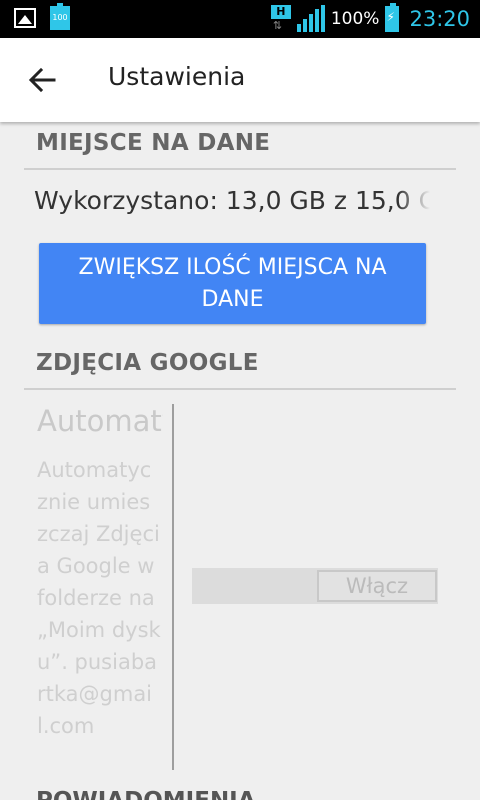 The width and height of the screenshot is (480, 800). Describe the element at coordinates (60, 16) in the screenshot. I see `battery-notification-icon: 100` at that location.